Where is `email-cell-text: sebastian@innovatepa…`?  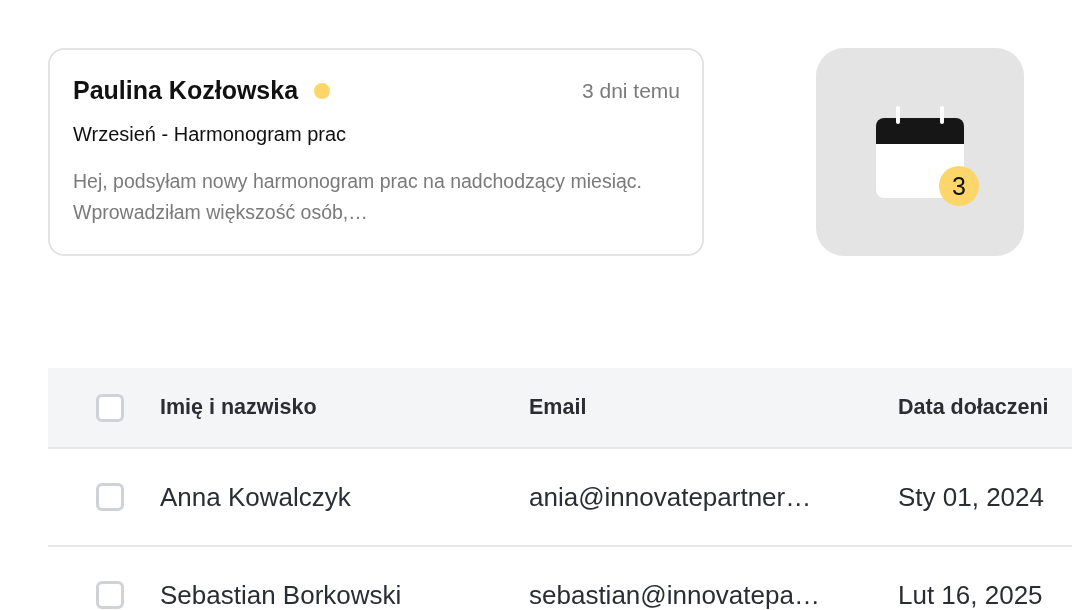
email-cell-text: sebastian@innovatepa… is located at coordinates (675, 594).